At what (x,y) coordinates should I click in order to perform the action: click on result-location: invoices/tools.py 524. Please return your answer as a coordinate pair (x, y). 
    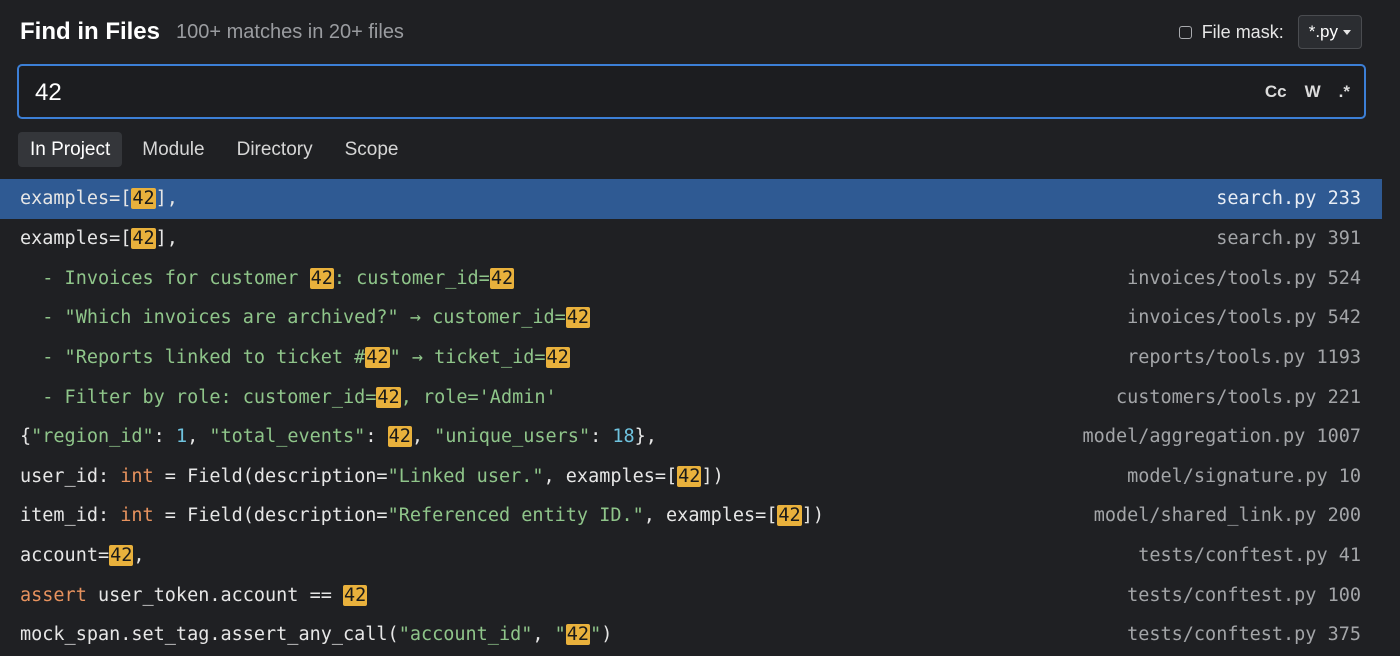
    Looking at the image, I should click on (1244, 278).